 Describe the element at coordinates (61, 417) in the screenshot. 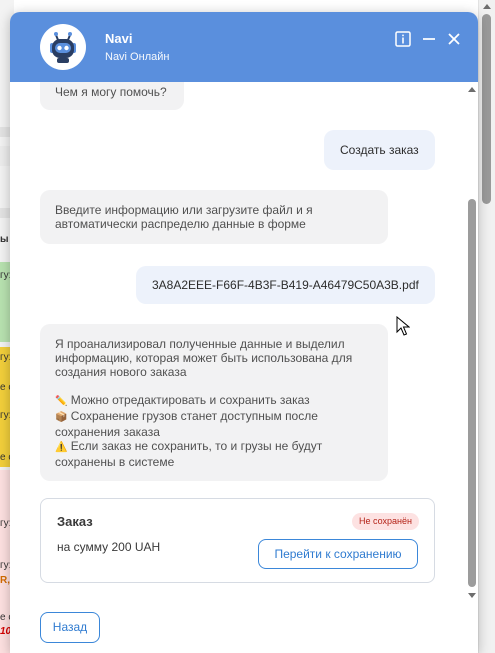

I see `package-icon: 📦` at that location.